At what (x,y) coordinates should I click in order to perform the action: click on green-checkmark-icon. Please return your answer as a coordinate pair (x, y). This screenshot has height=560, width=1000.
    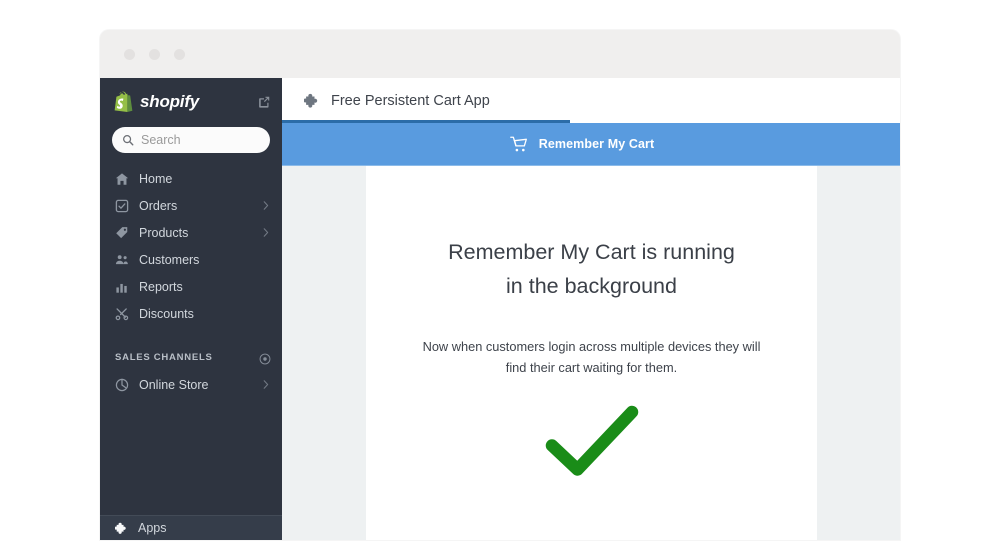
    Looking at the image, I should click on (591, 440).